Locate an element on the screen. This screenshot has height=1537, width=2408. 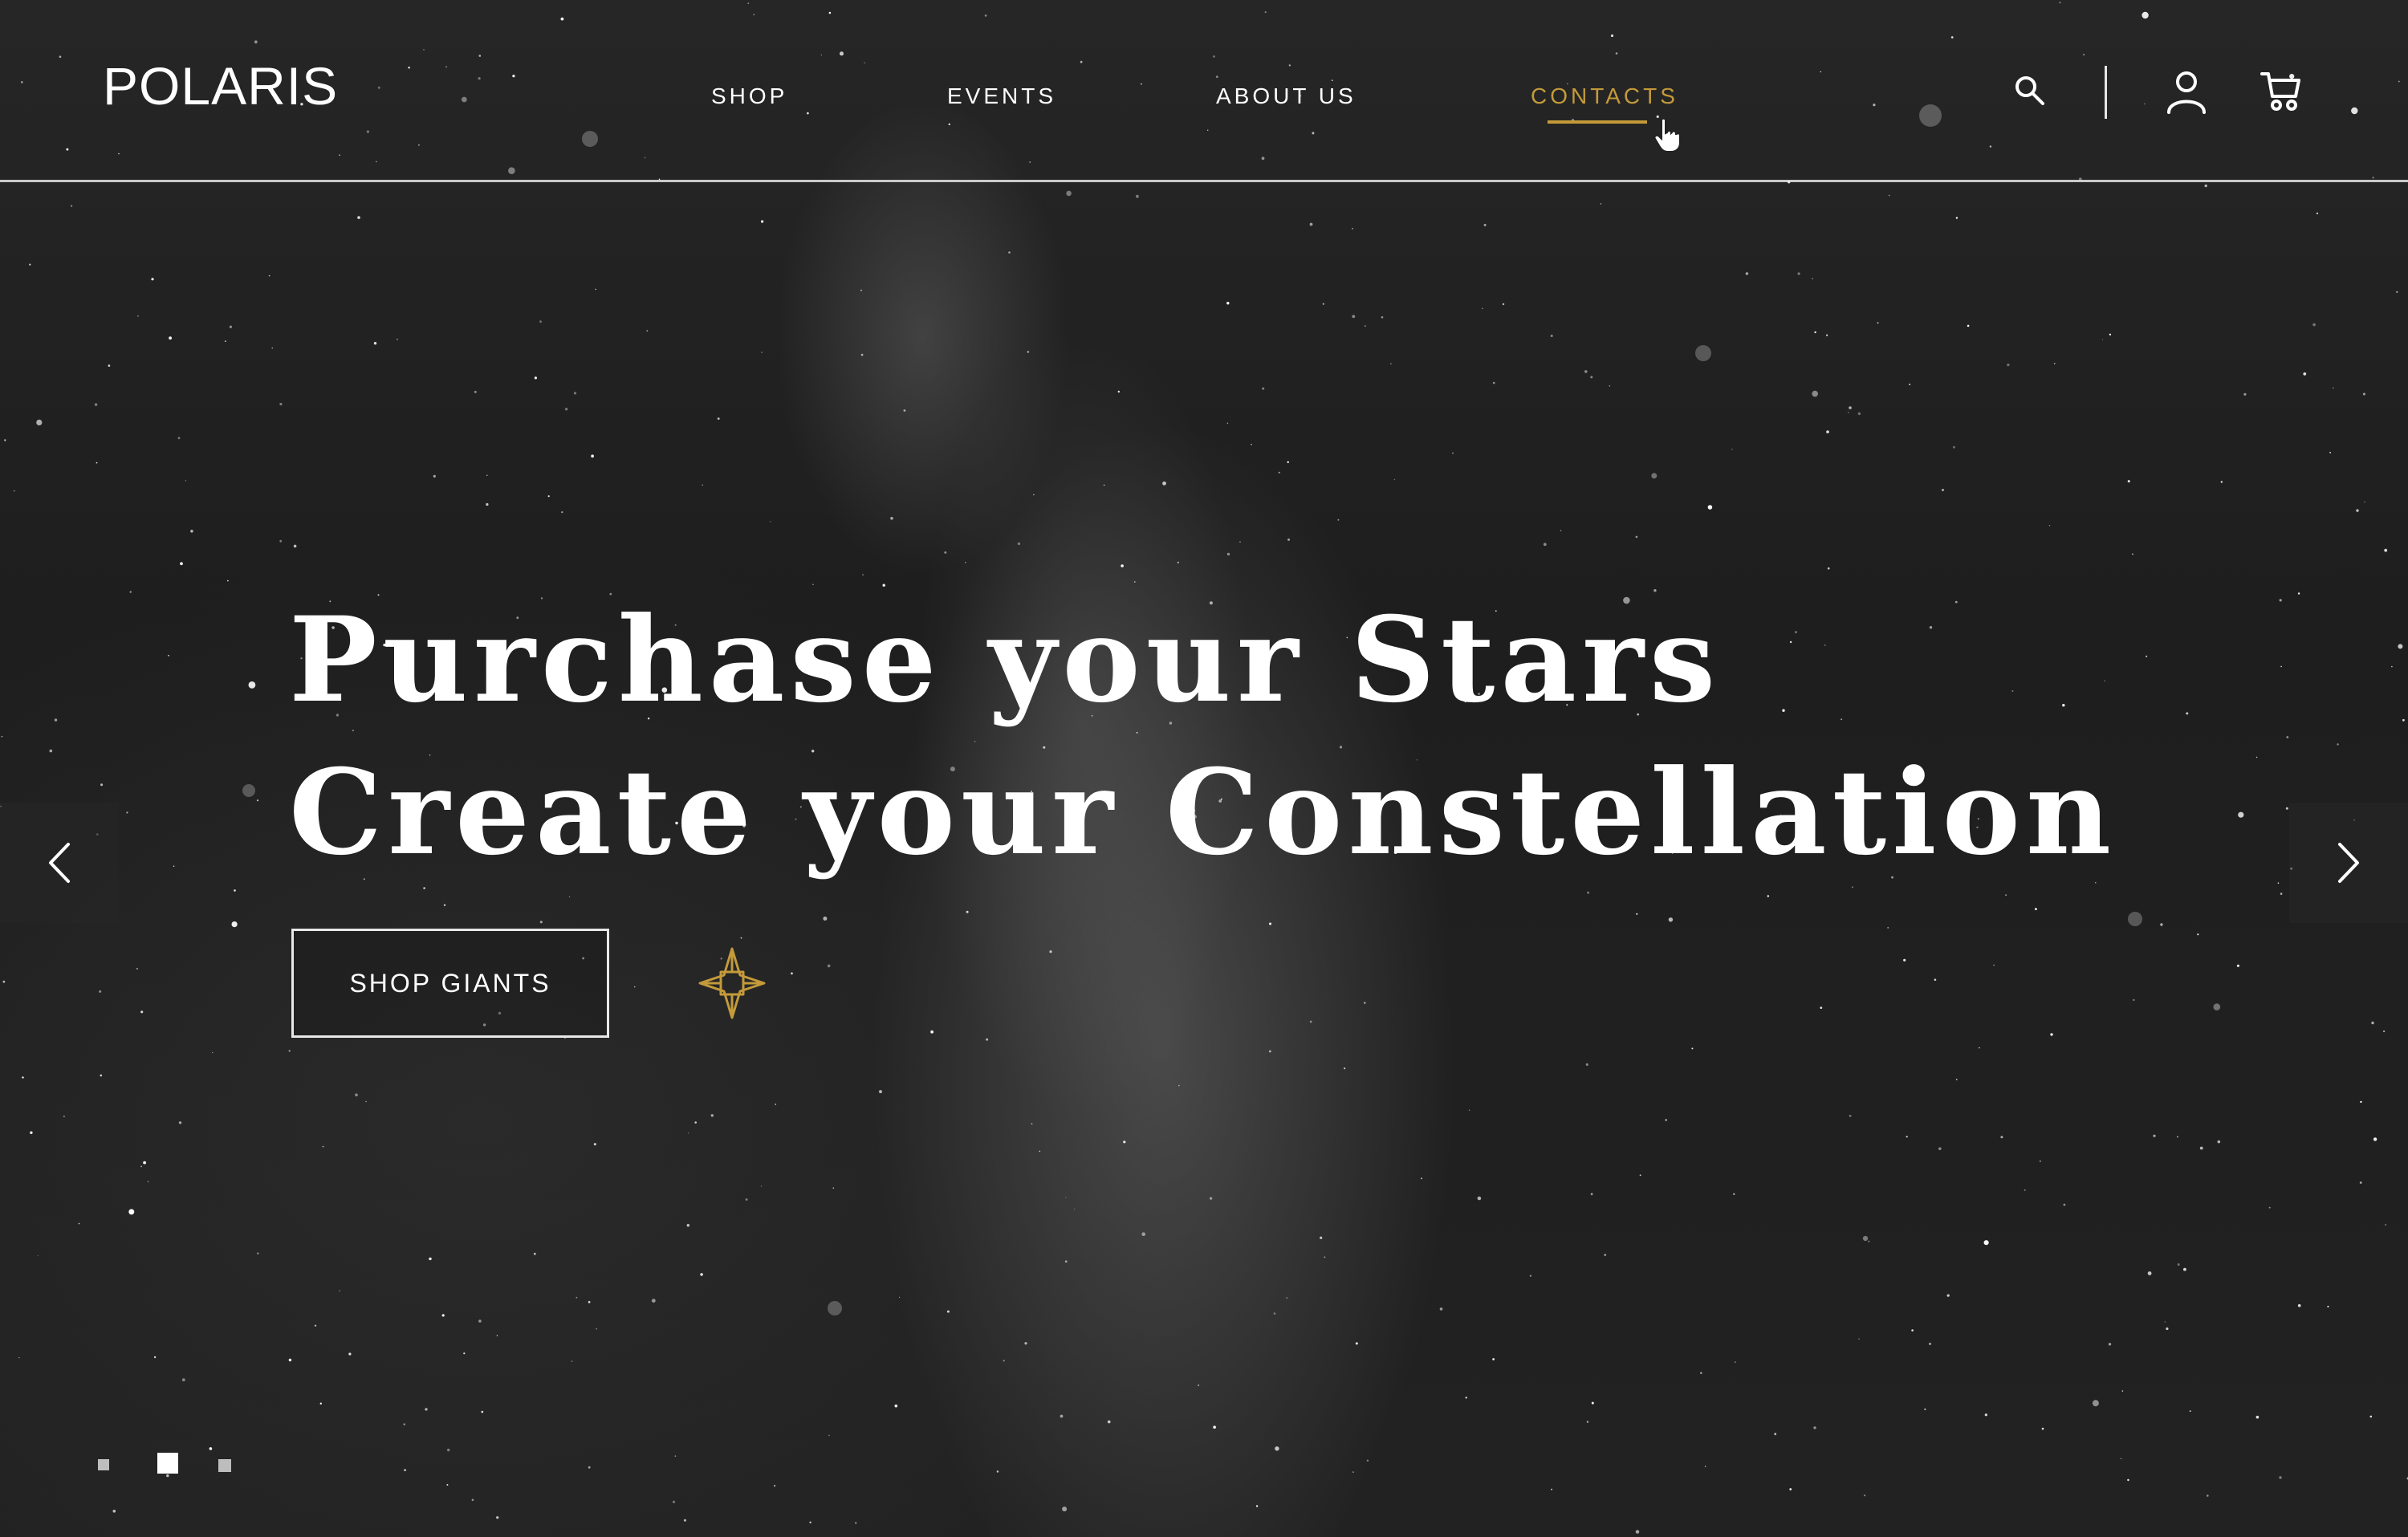
carousel-next-button is located at coordinates (2348, 863).